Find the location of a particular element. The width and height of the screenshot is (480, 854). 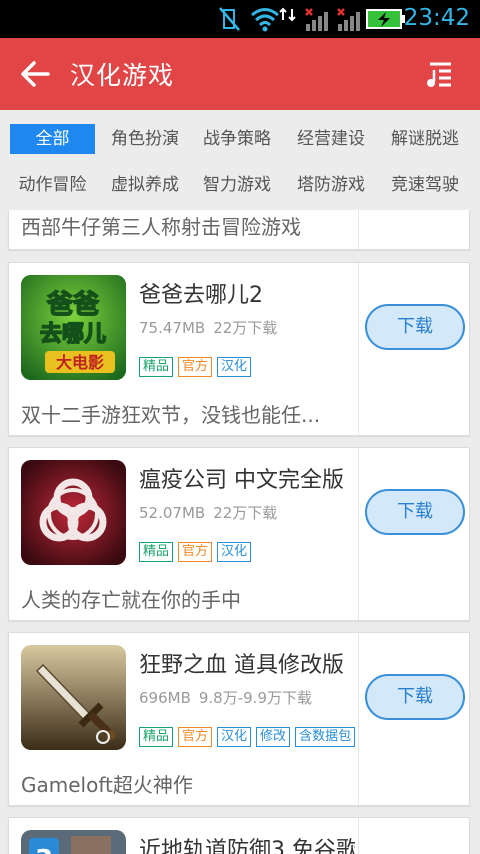

category-all: 全部 is located at coordinates (52, 139).